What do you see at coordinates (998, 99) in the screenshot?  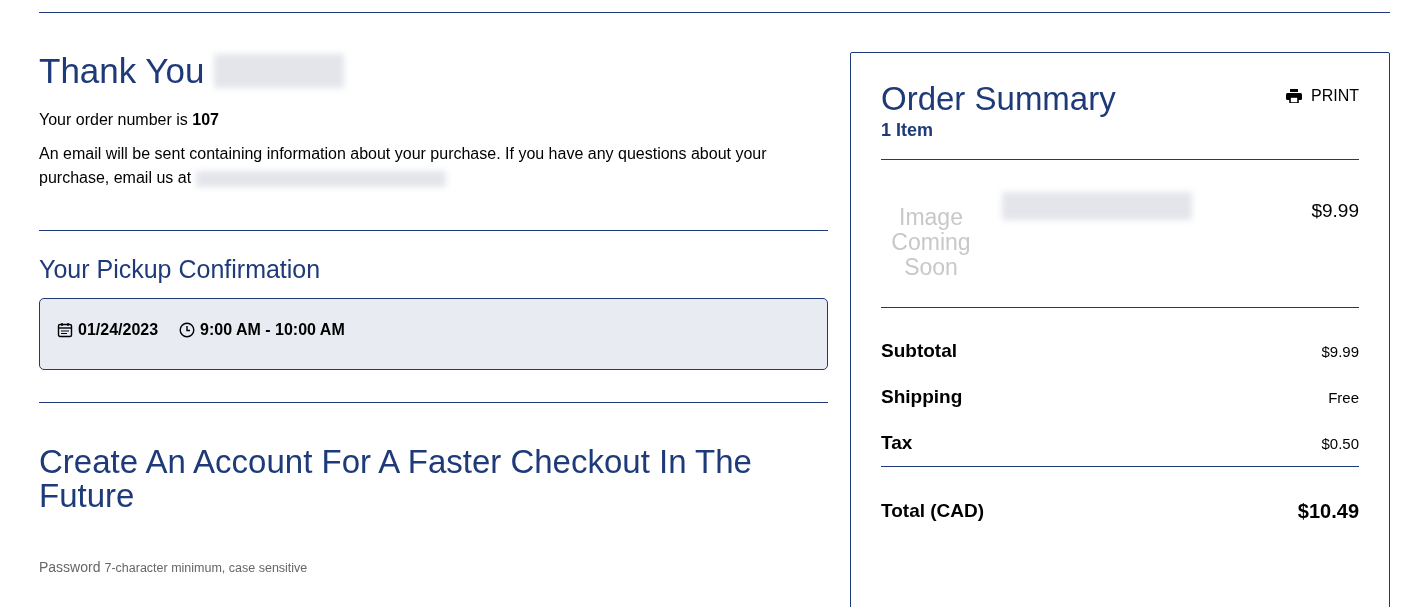 I see `order-summary-heading: Order Summary` at bounding box center [998, 99].